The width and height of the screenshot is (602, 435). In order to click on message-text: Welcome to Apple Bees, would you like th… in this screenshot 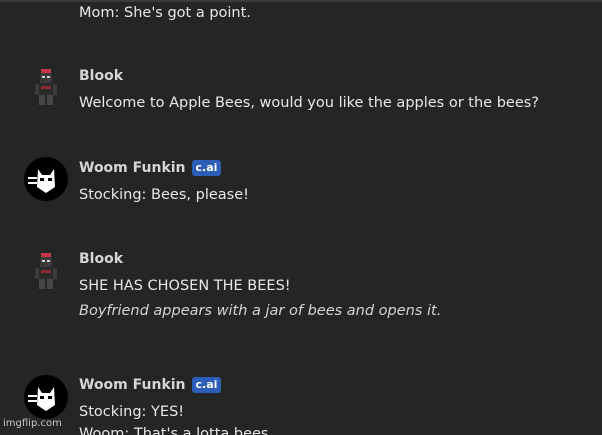, I will do `click(309, 103)`.